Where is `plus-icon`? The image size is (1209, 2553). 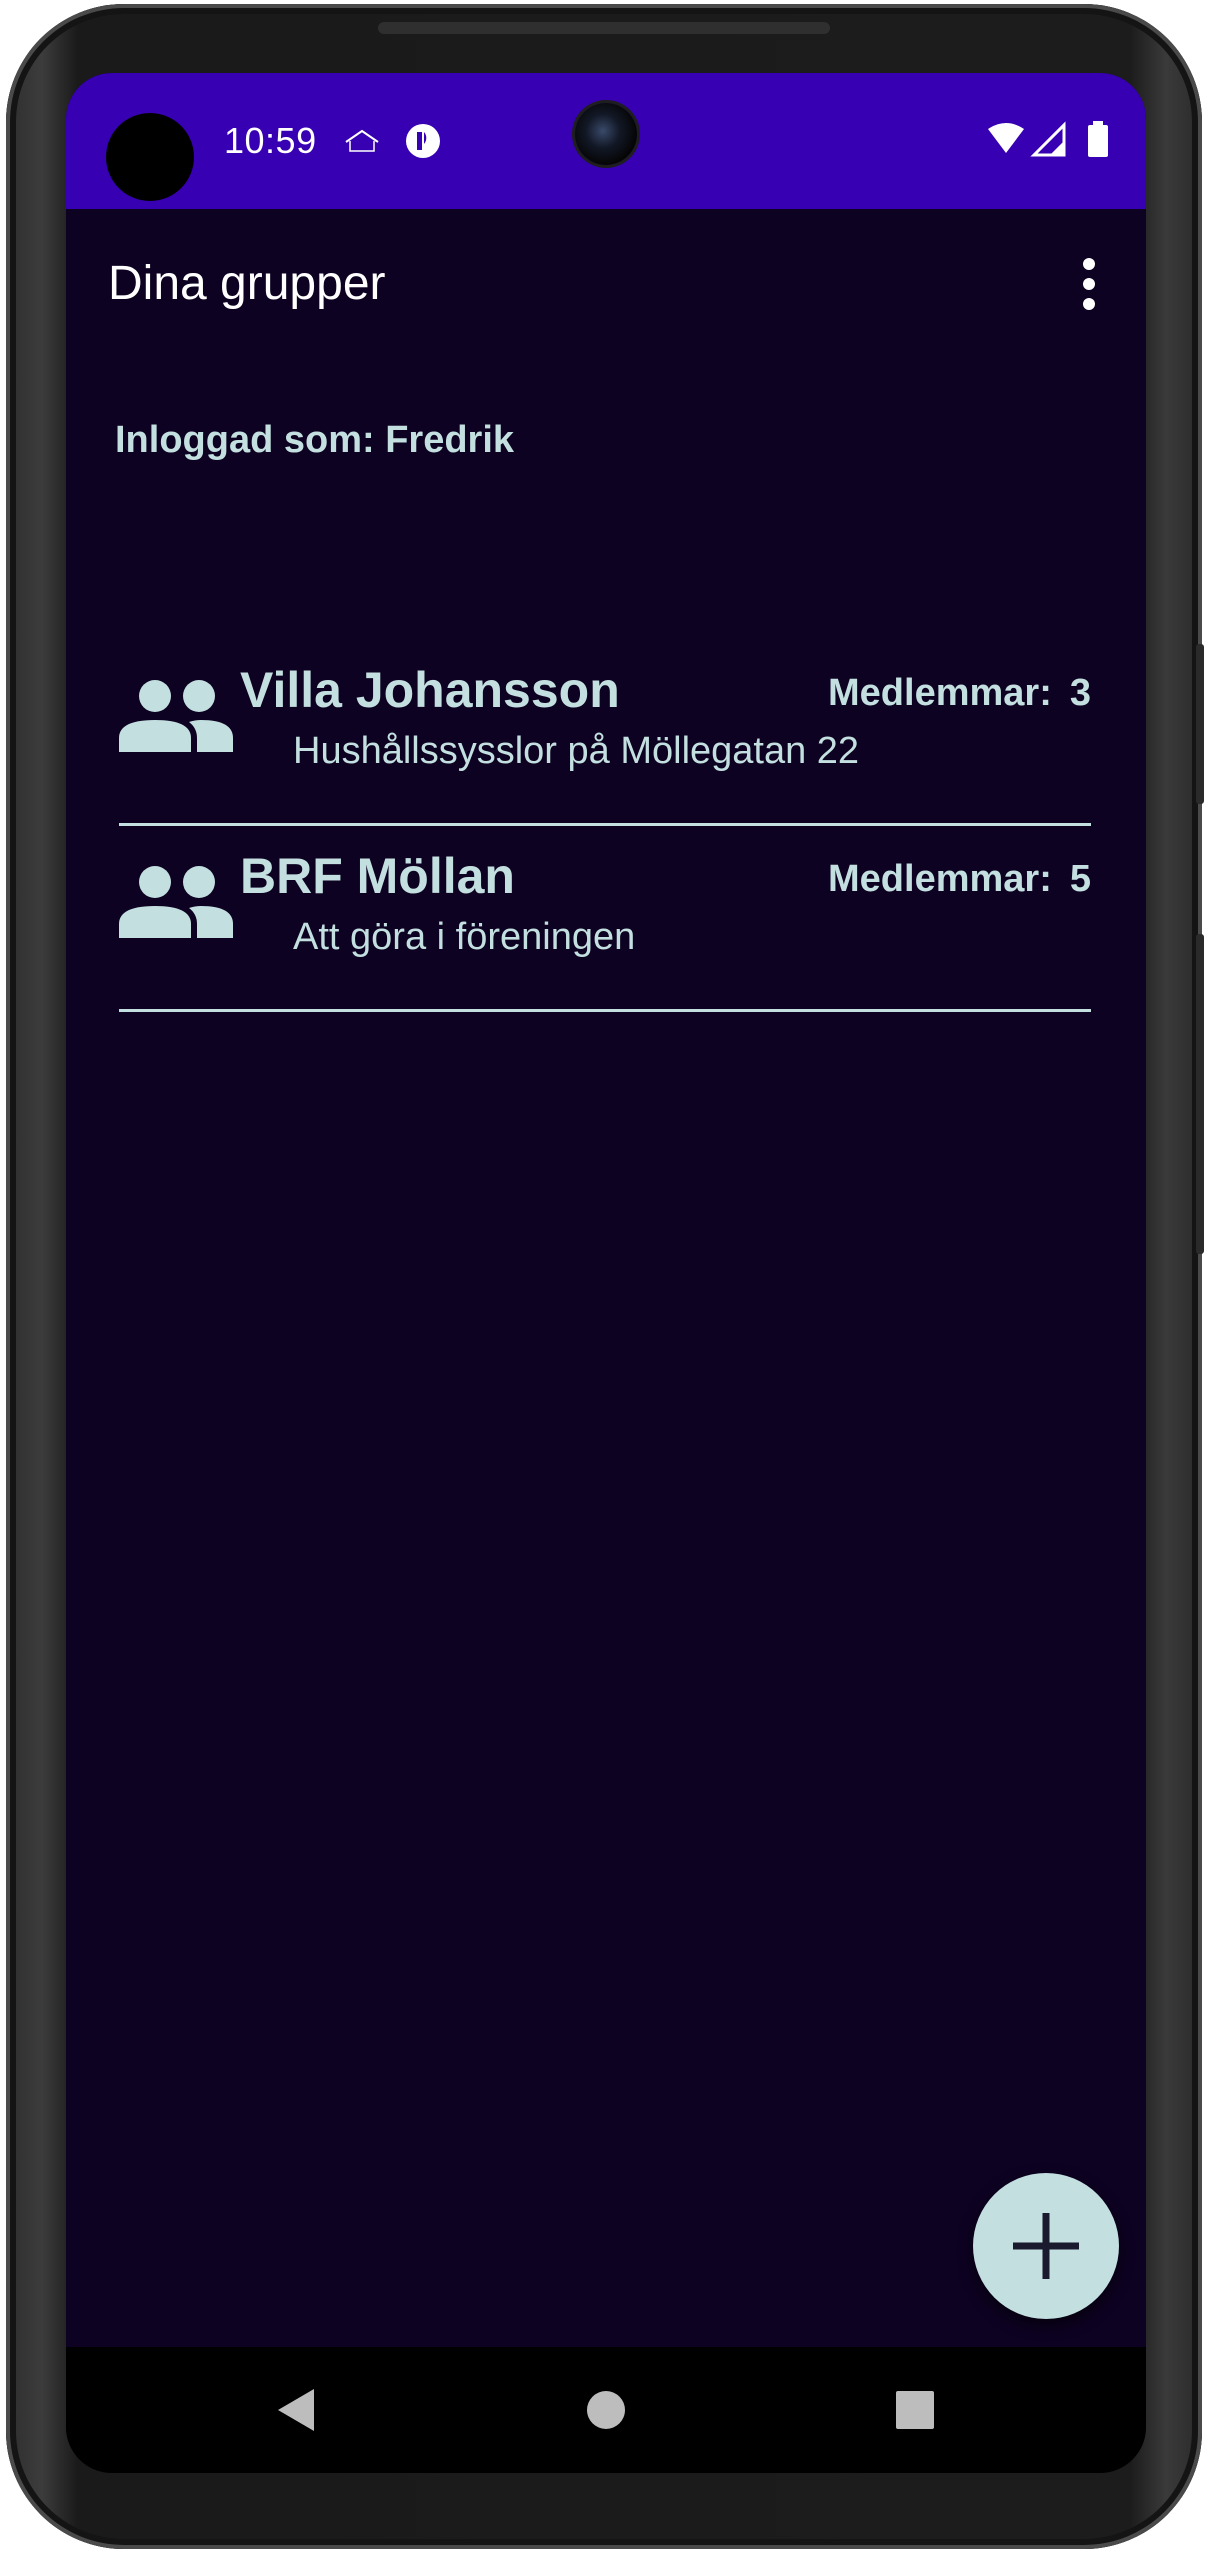 plus-icon is located at coordinates (1046, 2246).